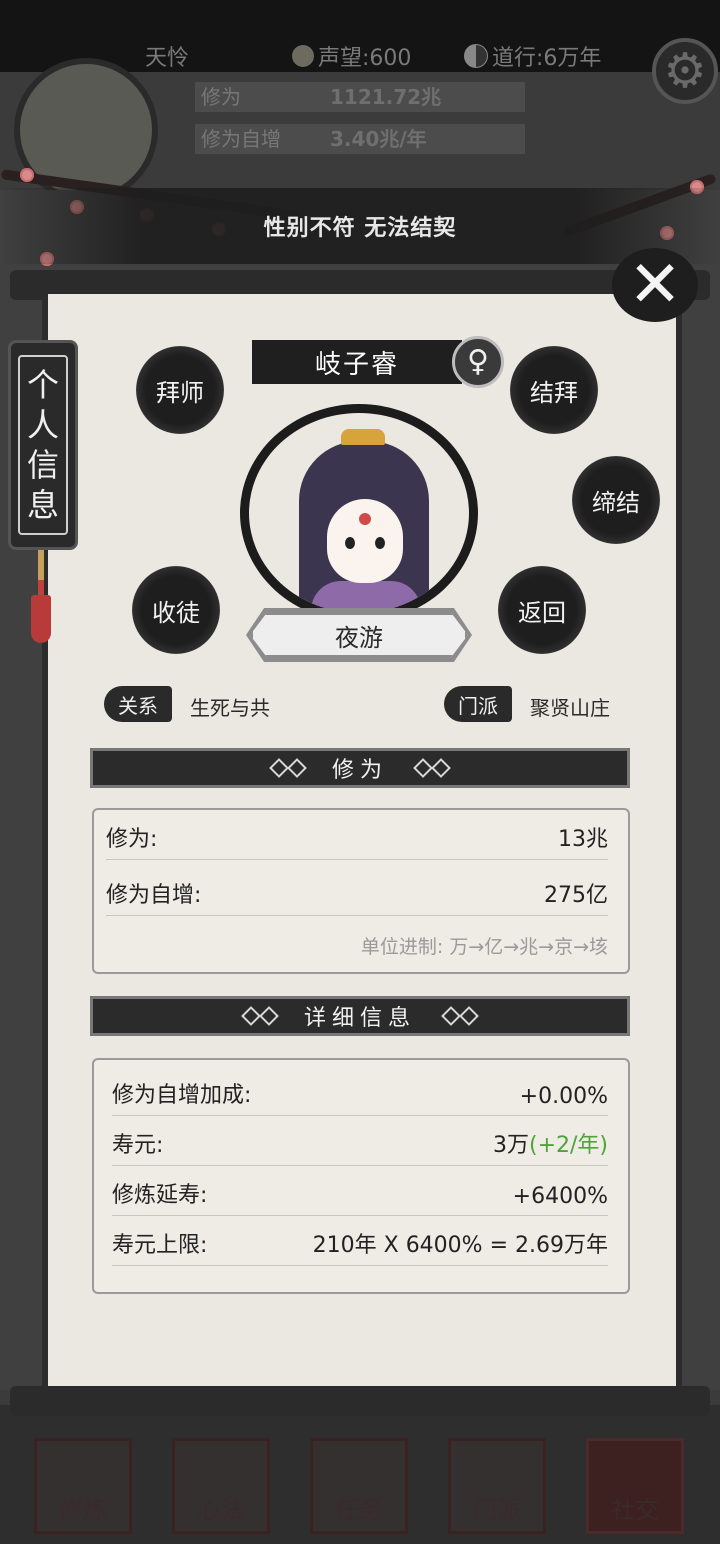 The height and width of the screenshot is (1544, 720). Describe the element at coordinates (221, 1510) in the screenshot. I see `nav-mind-method-label: 心法` at that location.